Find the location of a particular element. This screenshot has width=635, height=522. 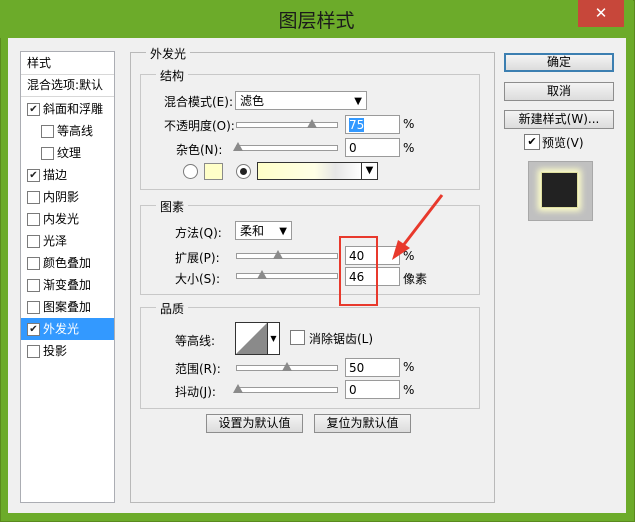

sidebar-item-label: 描边 is located at coordinates (55, 175).